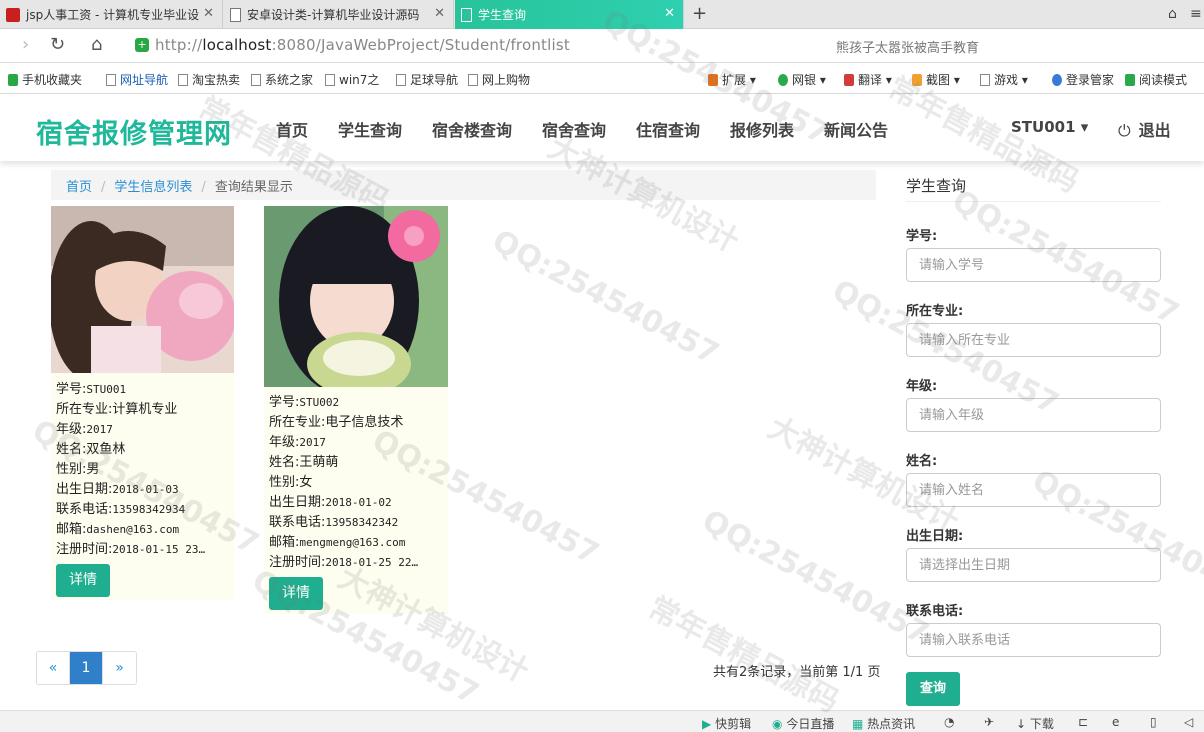  I want to click on breadcrumb-home: 首页, so click(79, 187).